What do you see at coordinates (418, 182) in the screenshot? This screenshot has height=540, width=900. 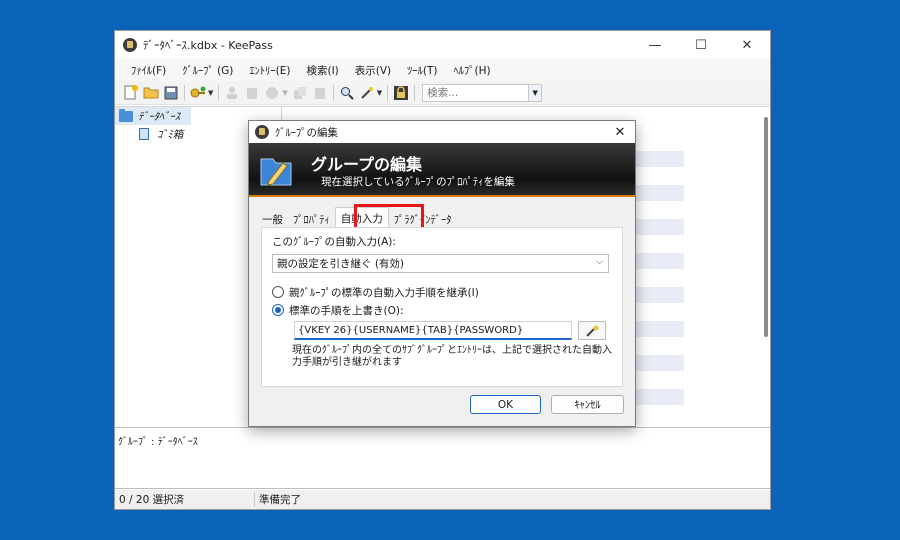 I see `banner-subtitle: 現在選択しているｸﾞﾙｰﾌﾟのﾌﾟﾛﾊﾟﾃｨを編集` at bounding box center [418, 182].